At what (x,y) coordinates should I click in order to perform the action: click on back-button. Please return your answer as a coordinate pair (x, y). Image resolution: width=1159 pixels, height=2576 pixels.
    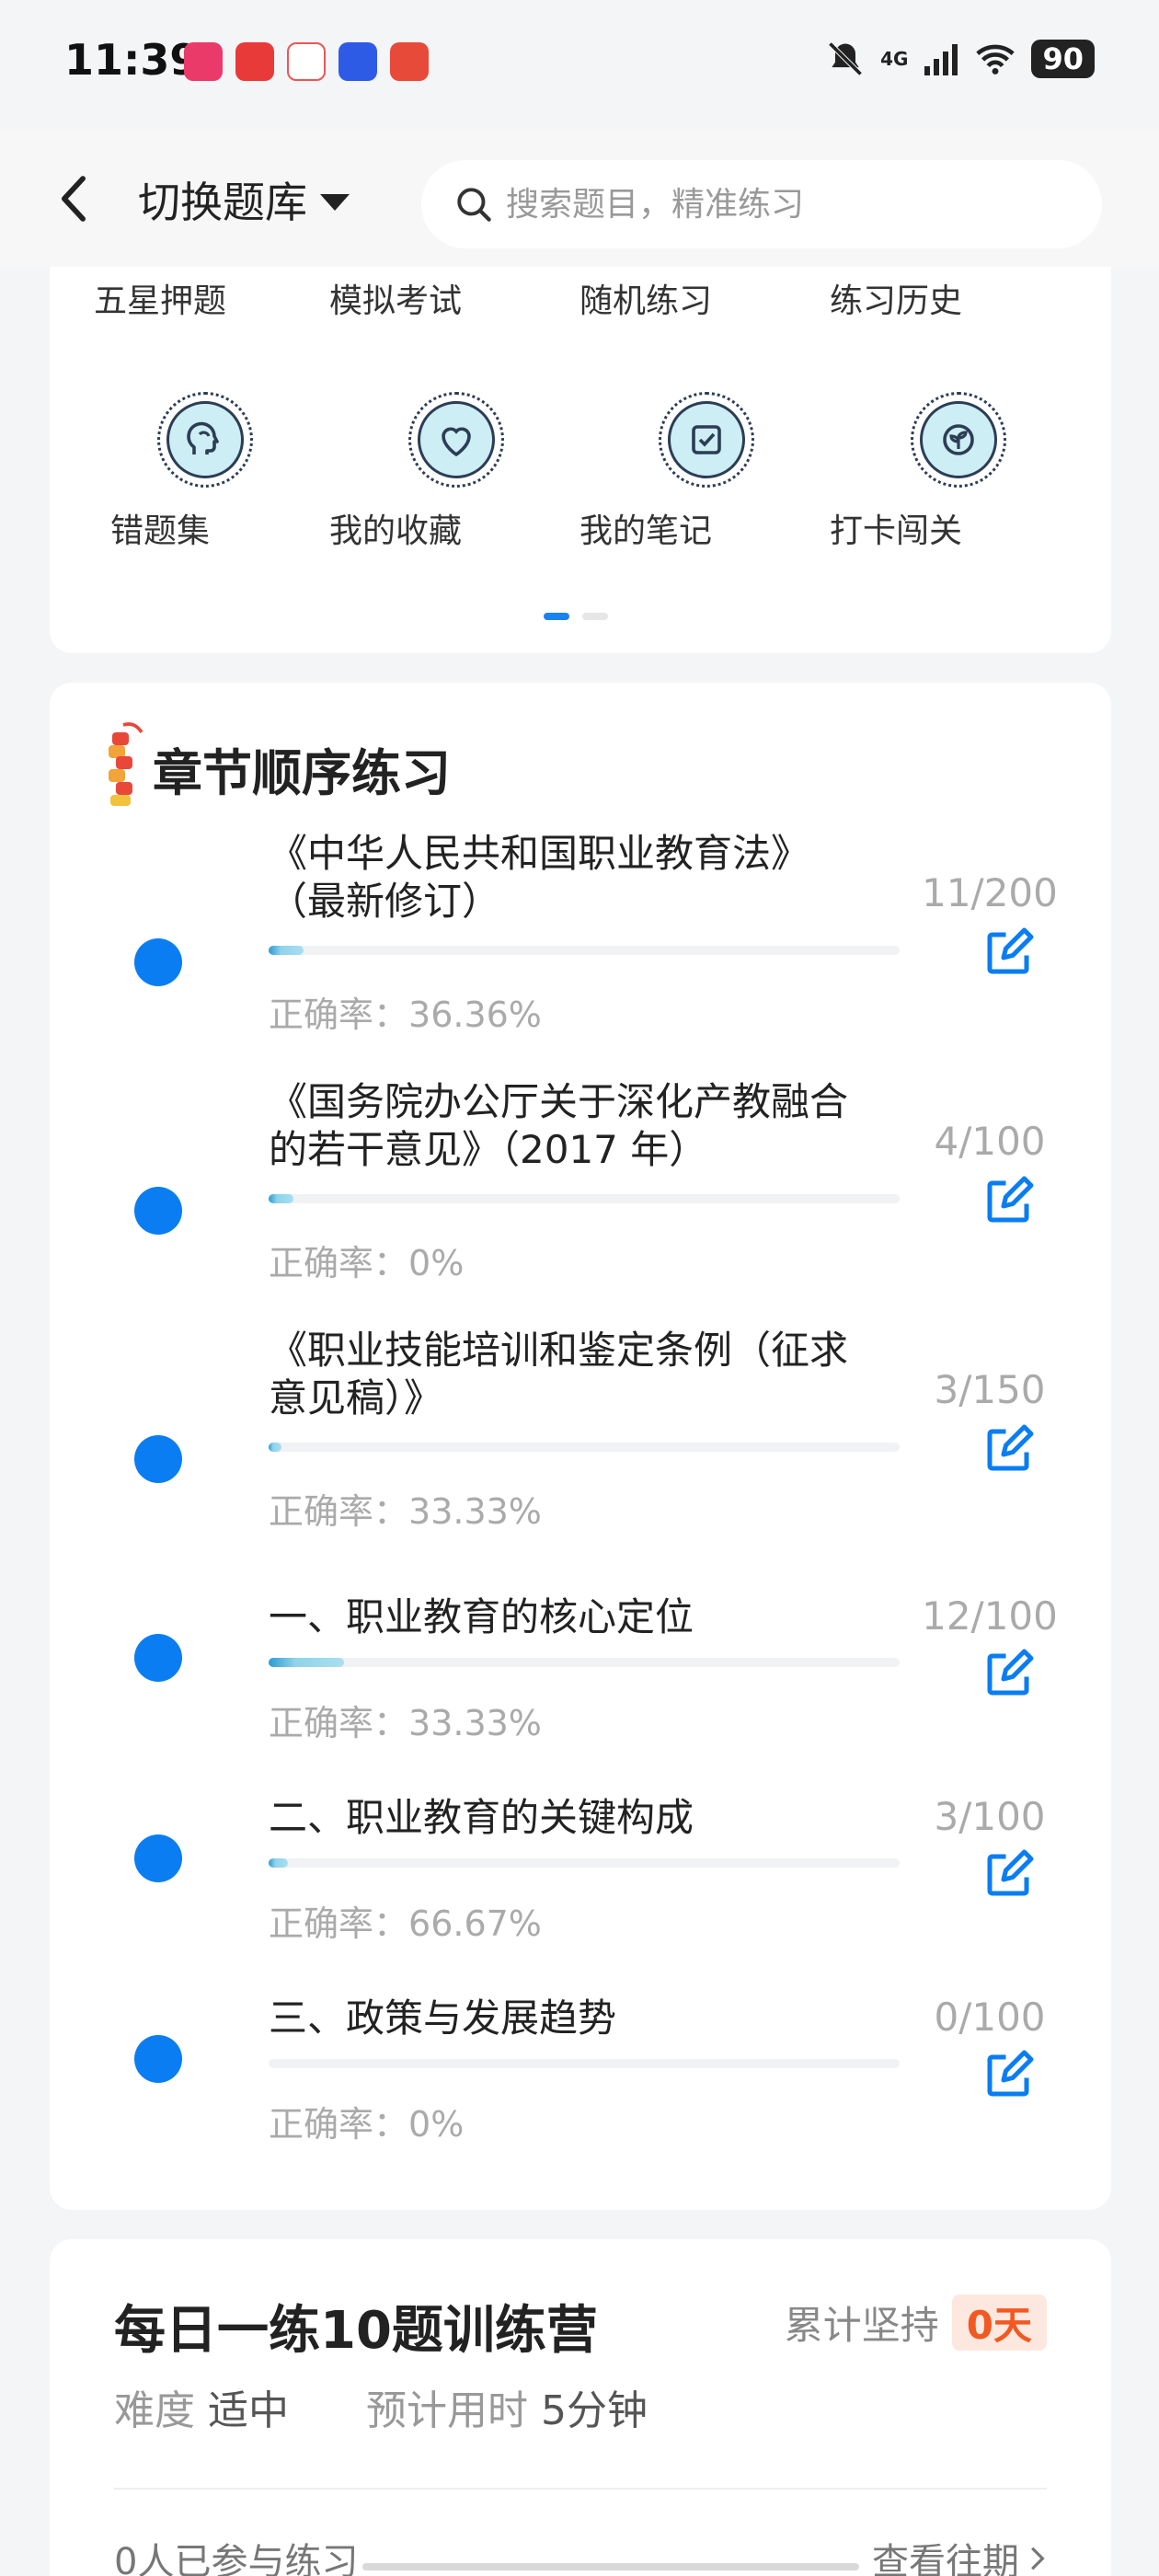
    Looking at the image, I should click on (74, 198).